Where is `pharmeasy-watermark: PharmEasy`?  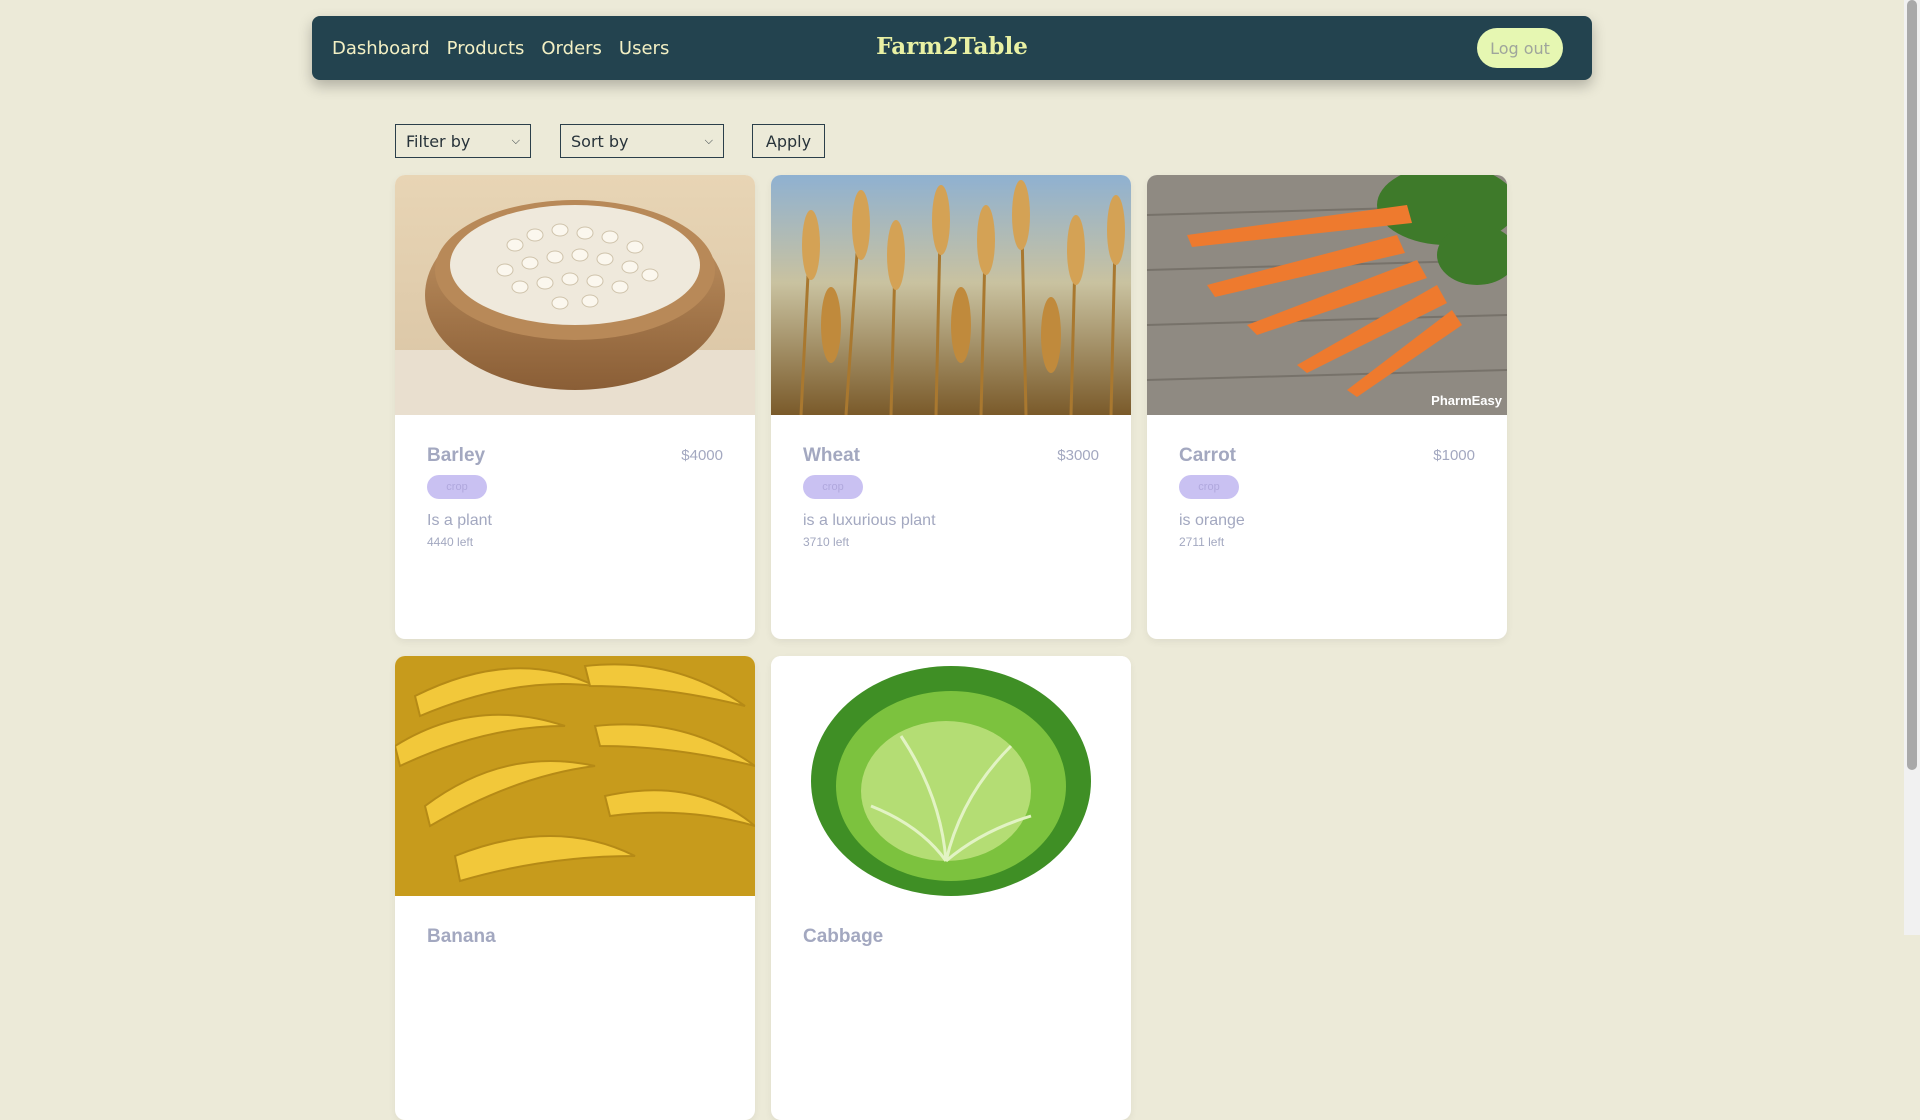 pharmeasy-watermark: PharmEasy is located at coordinates (1467, 400).